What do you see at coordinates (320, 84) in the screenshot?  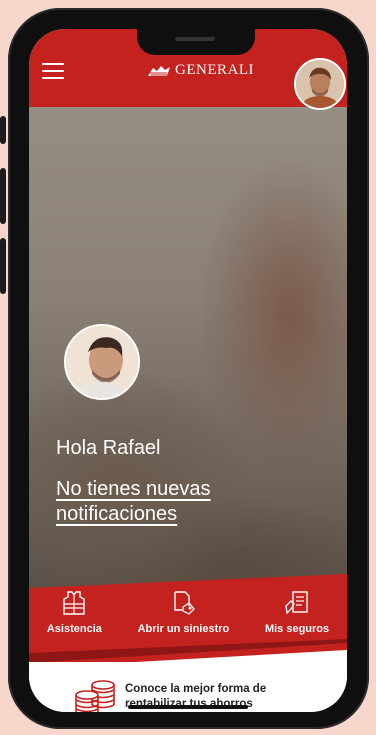 I see `user-avatar` at bounding box center [320, 84].